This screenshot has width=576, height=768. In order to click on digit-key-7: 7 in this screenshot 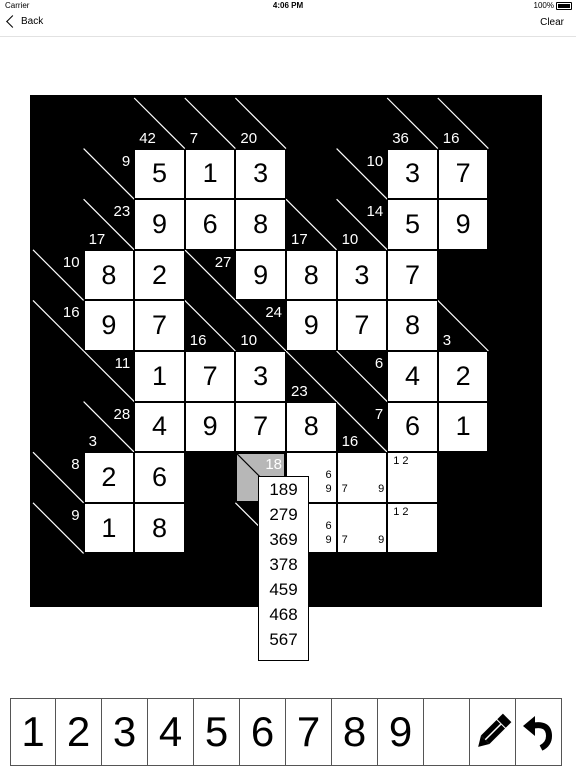, I will do `click(309, 732)`.